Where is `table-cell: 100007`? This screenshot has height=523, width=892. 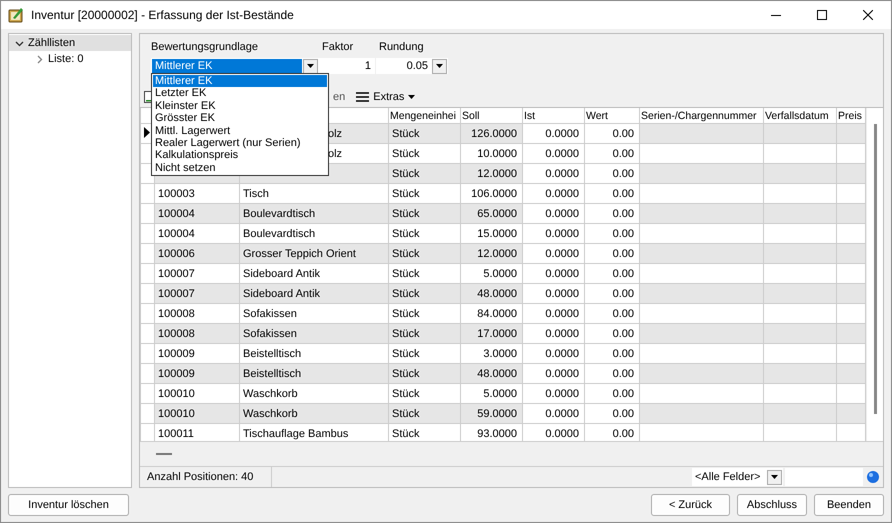
table-cell: 100007 is located at coordinates (197, 294).